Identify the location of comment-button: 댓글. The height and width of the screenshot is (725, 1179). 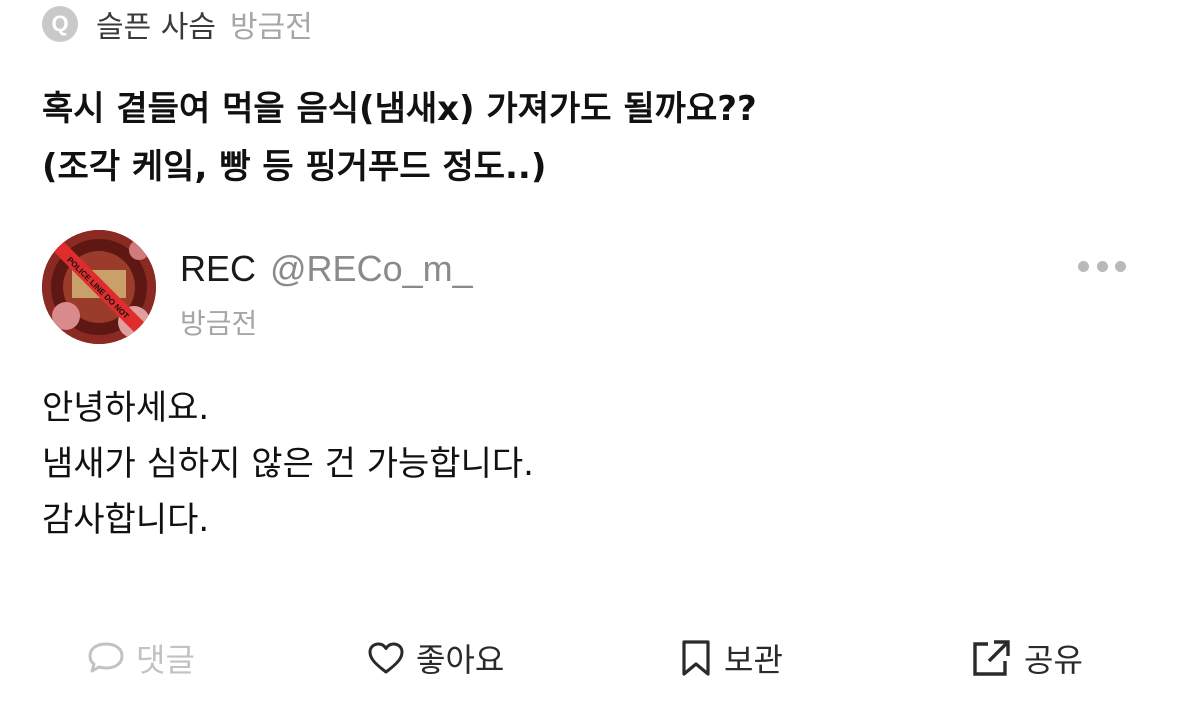
(140, 658).